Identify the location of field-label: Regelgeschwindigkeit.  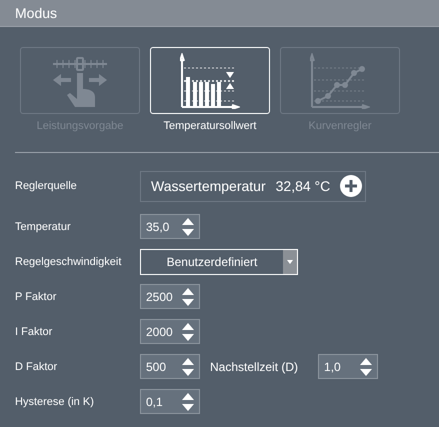
(68, 262).